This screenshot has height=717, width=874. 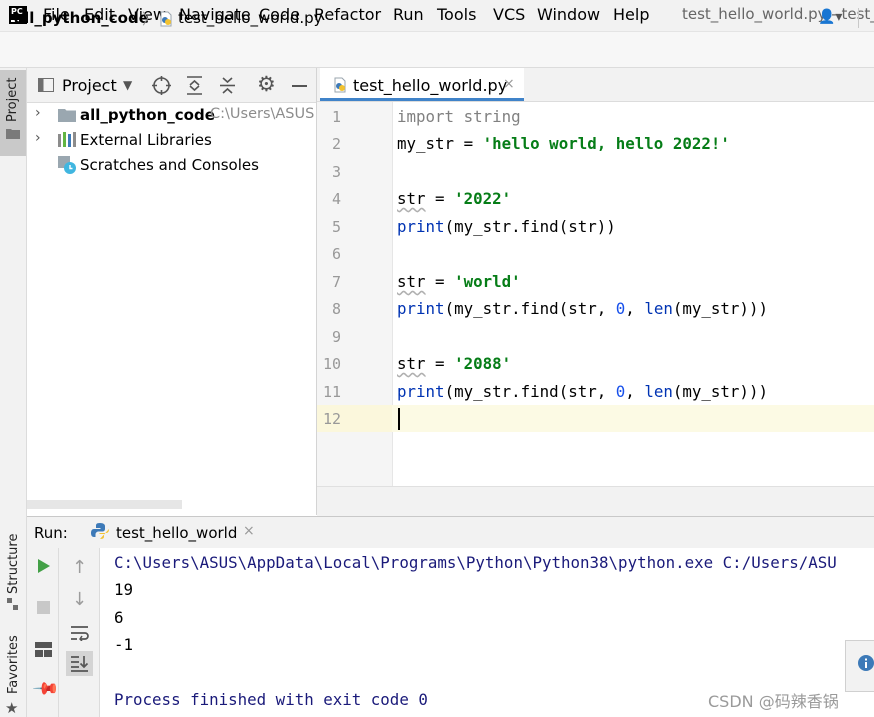 I want to click on chevron-down-icon: ▼, so click(x=127, y=85).